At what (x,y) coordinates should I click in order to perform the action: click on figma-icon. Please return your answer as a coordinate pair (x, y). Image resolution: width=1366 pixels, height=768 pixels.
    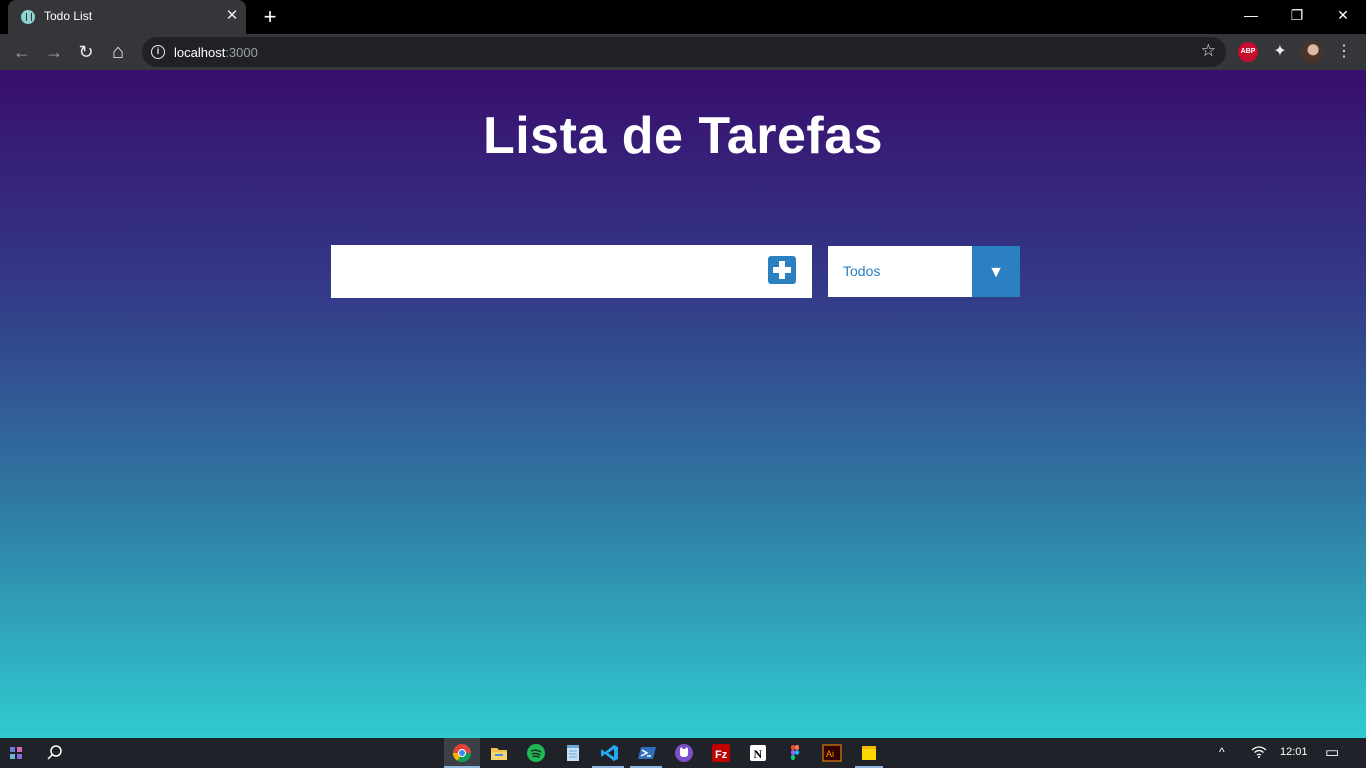
    Looking at the image, I should click on (795, 753).